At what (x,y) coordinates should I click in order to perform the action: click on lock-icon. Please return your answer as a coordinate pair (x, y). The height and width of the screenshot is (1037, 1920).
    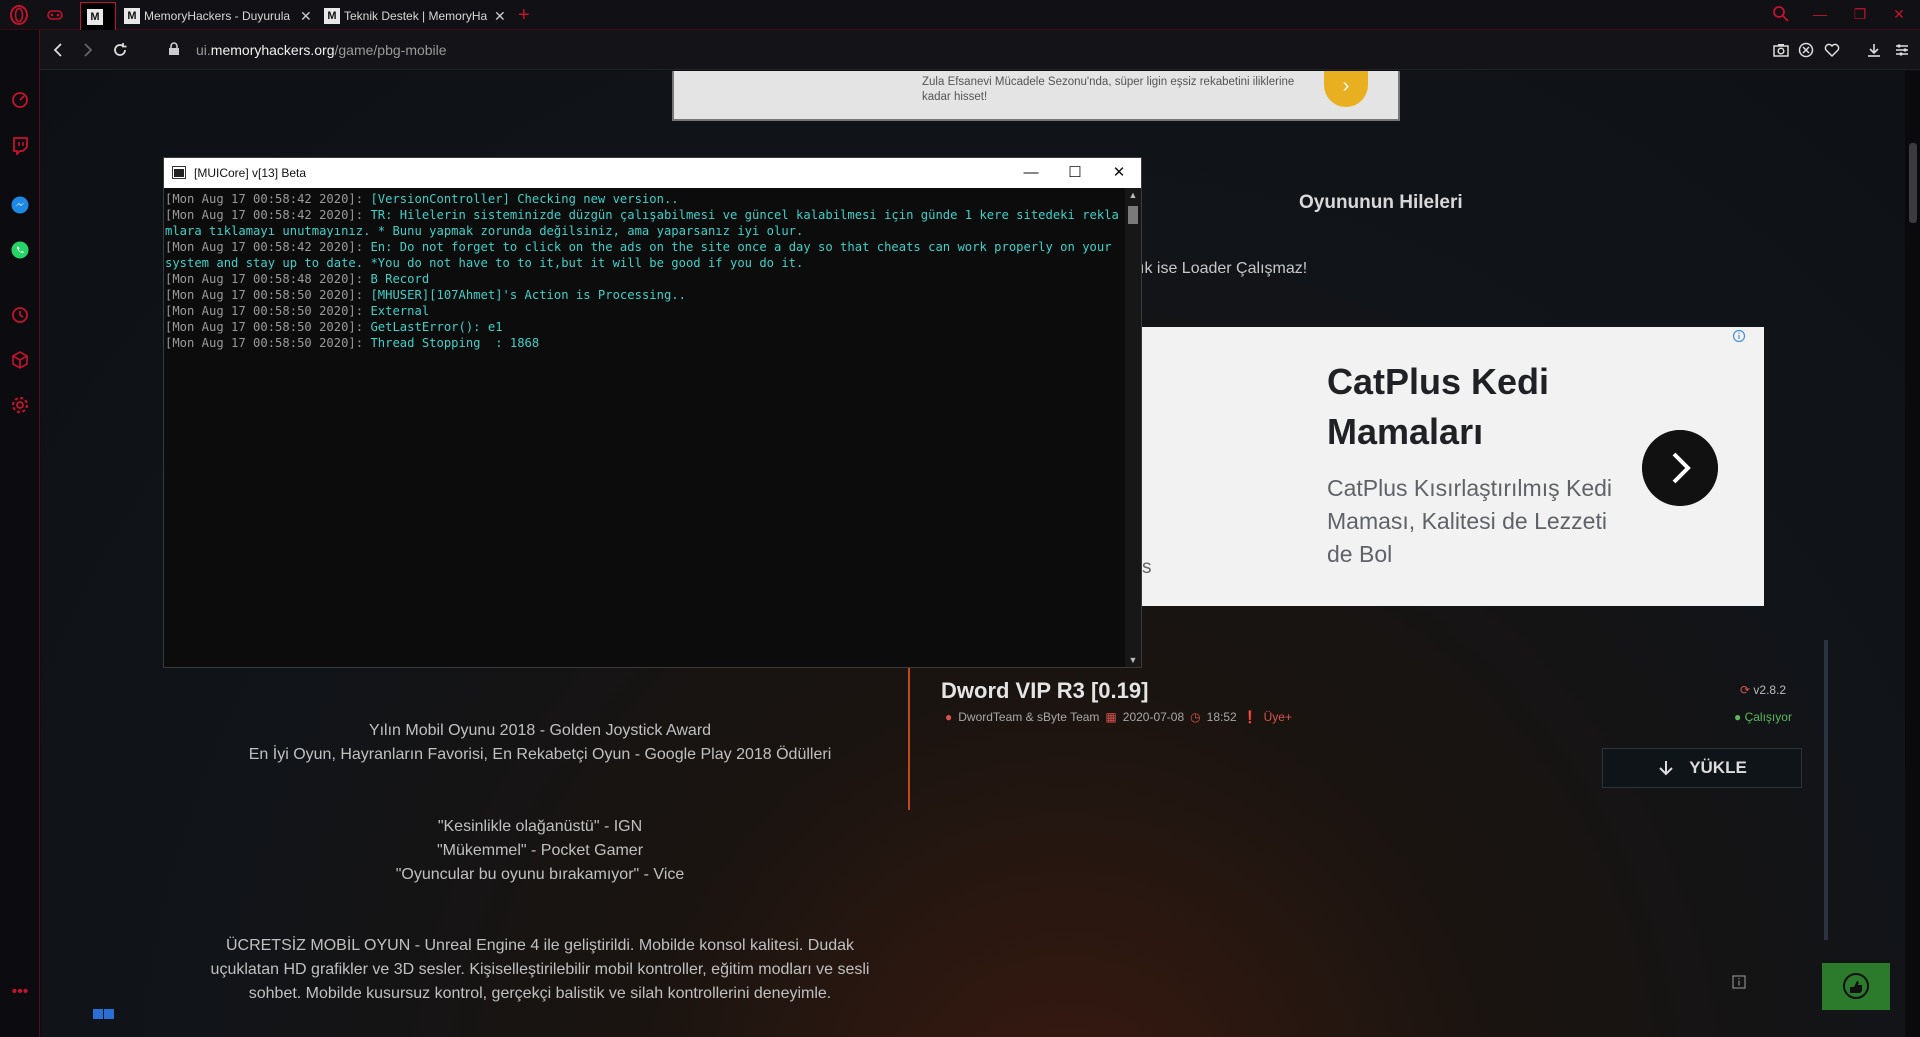
    Looking at the image, I should click on (174, 49).